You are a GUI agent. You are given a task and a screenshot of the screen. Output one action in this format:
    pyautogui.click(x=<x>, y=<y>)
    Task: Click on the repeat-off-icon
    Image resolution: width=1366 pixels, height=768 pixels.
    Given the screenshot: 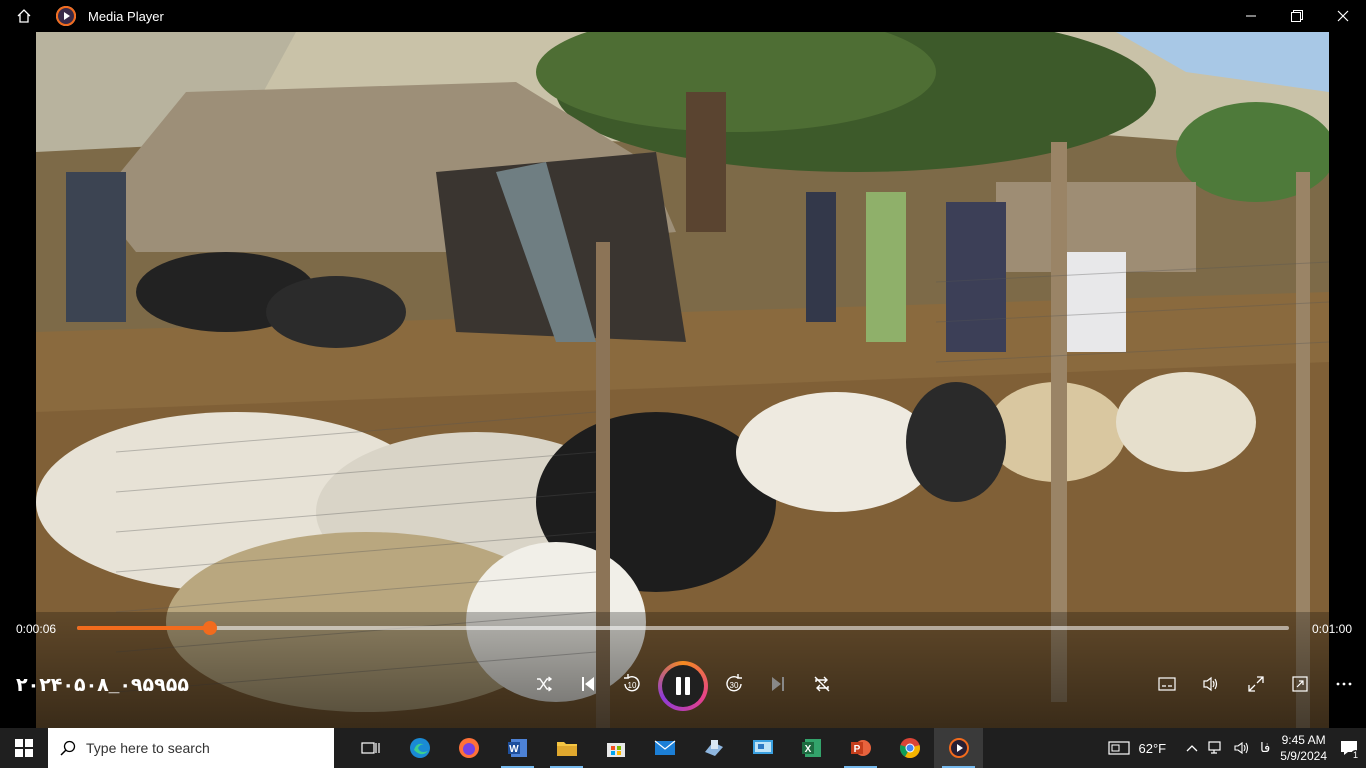 What is the action you would take?
    pyautogui.click(x=822, y=684)
    